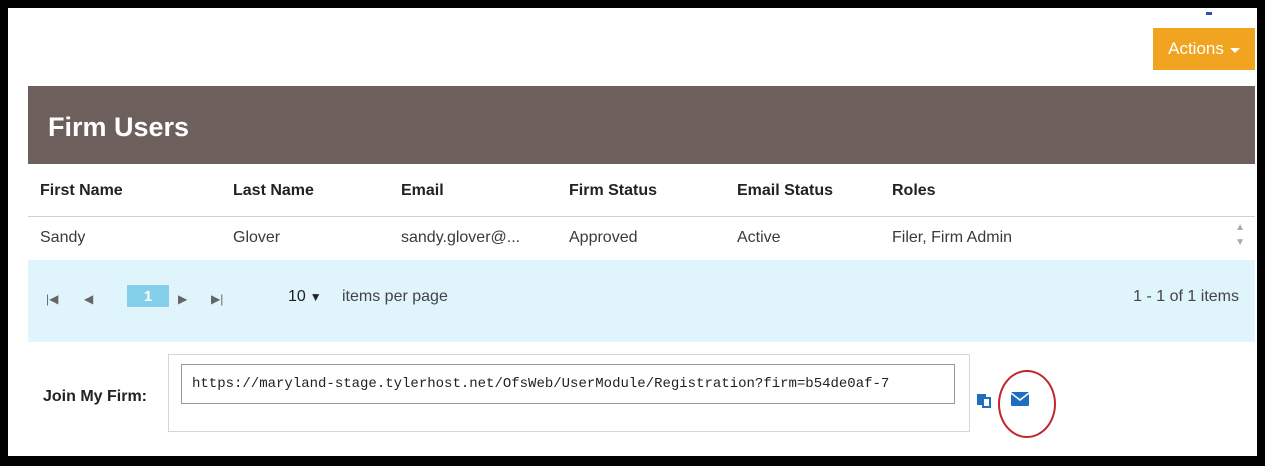 This screenshot has height=466, width=1265. I want to click on column-header-roles: Roles, so click(914, 191).